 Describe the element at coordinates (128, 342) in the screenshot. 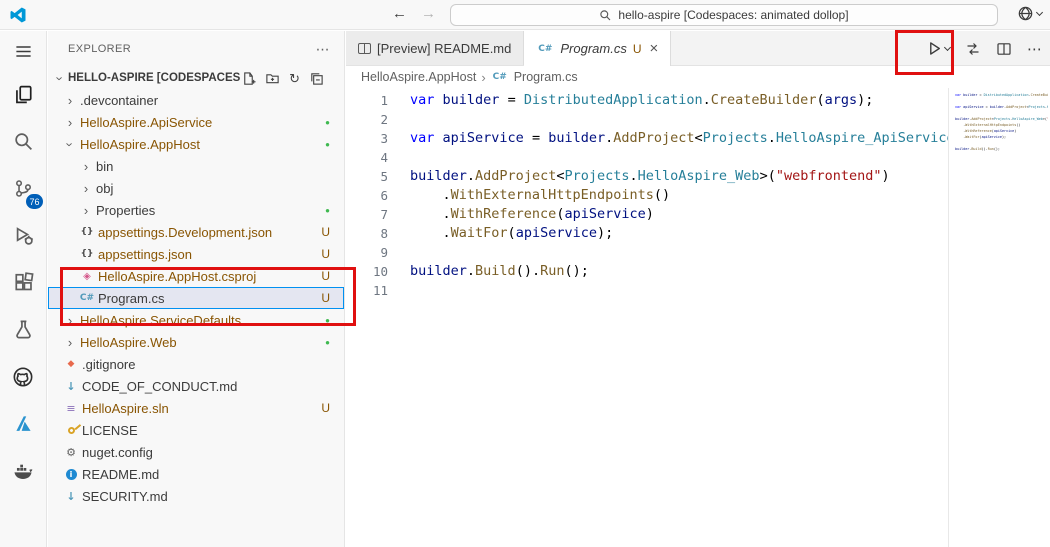

I see `tree-item-label: HelloAspire.Web` at that location.